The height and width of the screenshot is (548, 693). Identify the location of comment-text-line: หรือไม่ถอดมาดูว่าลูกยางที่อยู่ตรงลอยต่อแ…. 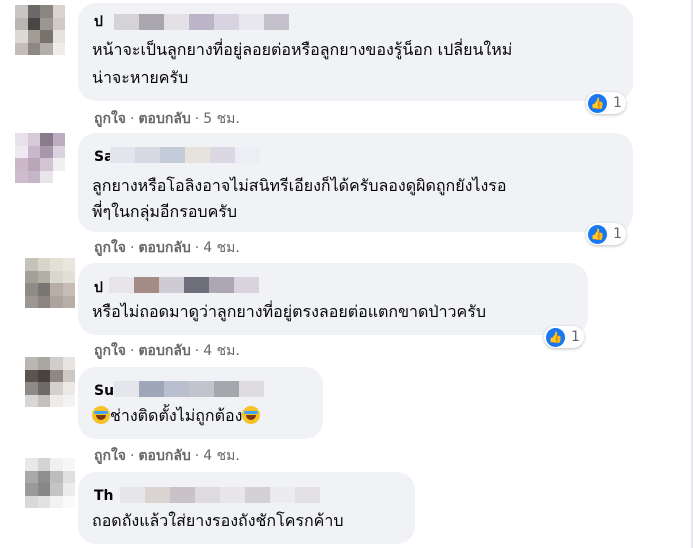
(289, 311).